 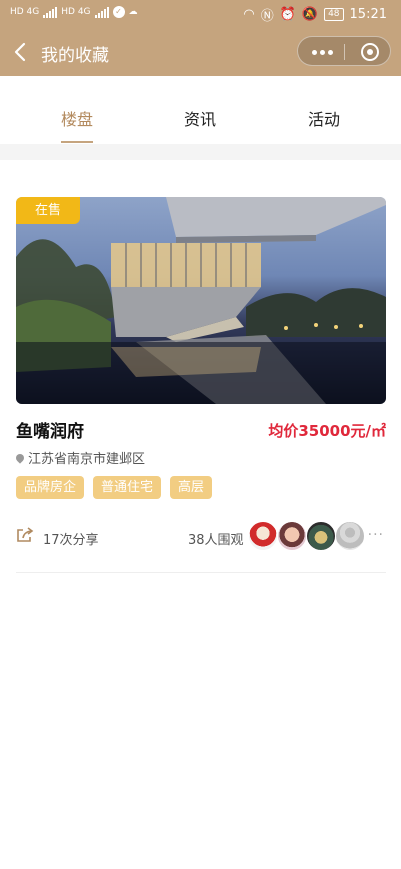 What do you see at coordinates (368, 14) in the screenshot?
I see `clock: 15:21` at bounding box center [368, 14].